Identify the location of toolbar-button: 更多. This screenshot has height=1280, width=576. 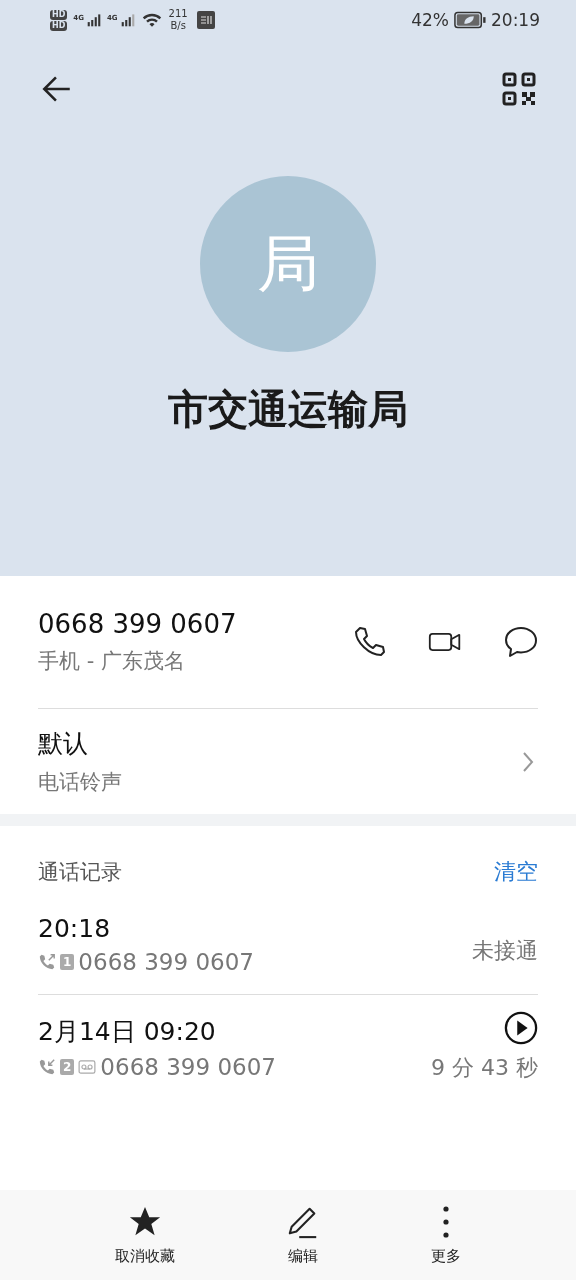
(445, 1235).